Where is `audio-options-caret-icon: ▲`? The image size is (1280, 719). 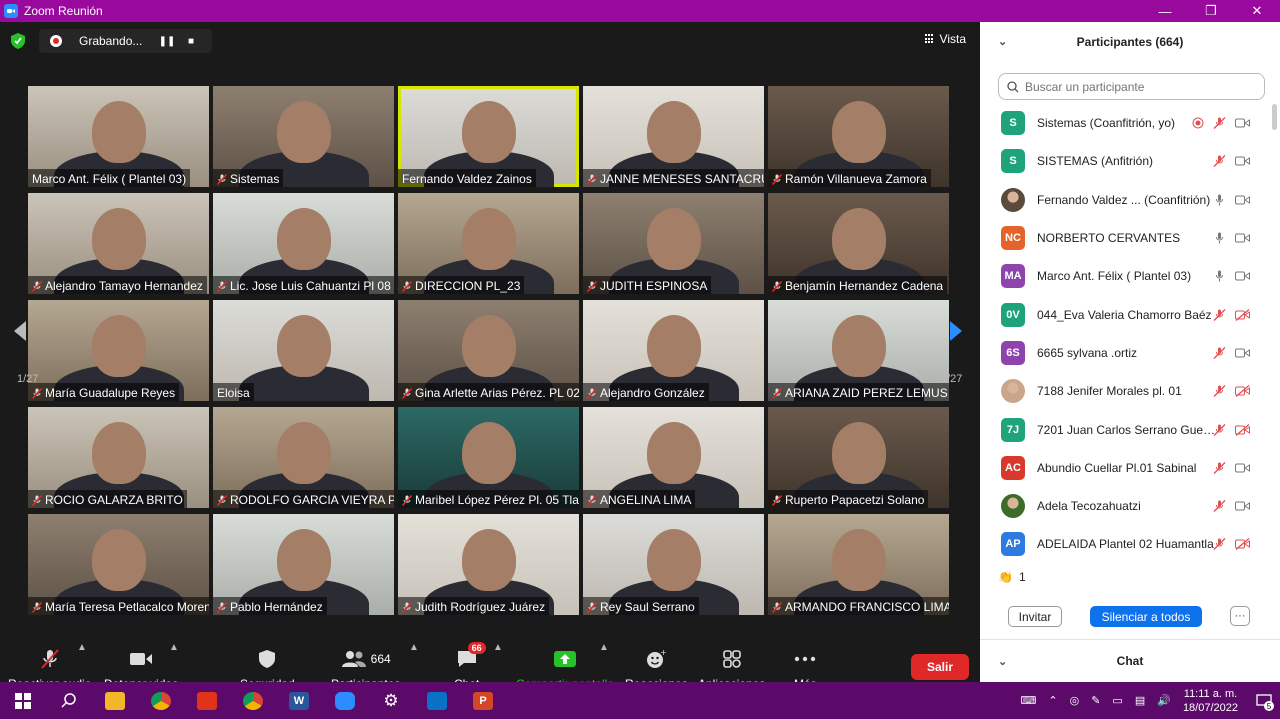 audio-options-caret-icon: ▲ is located at coordinates (82, 647).